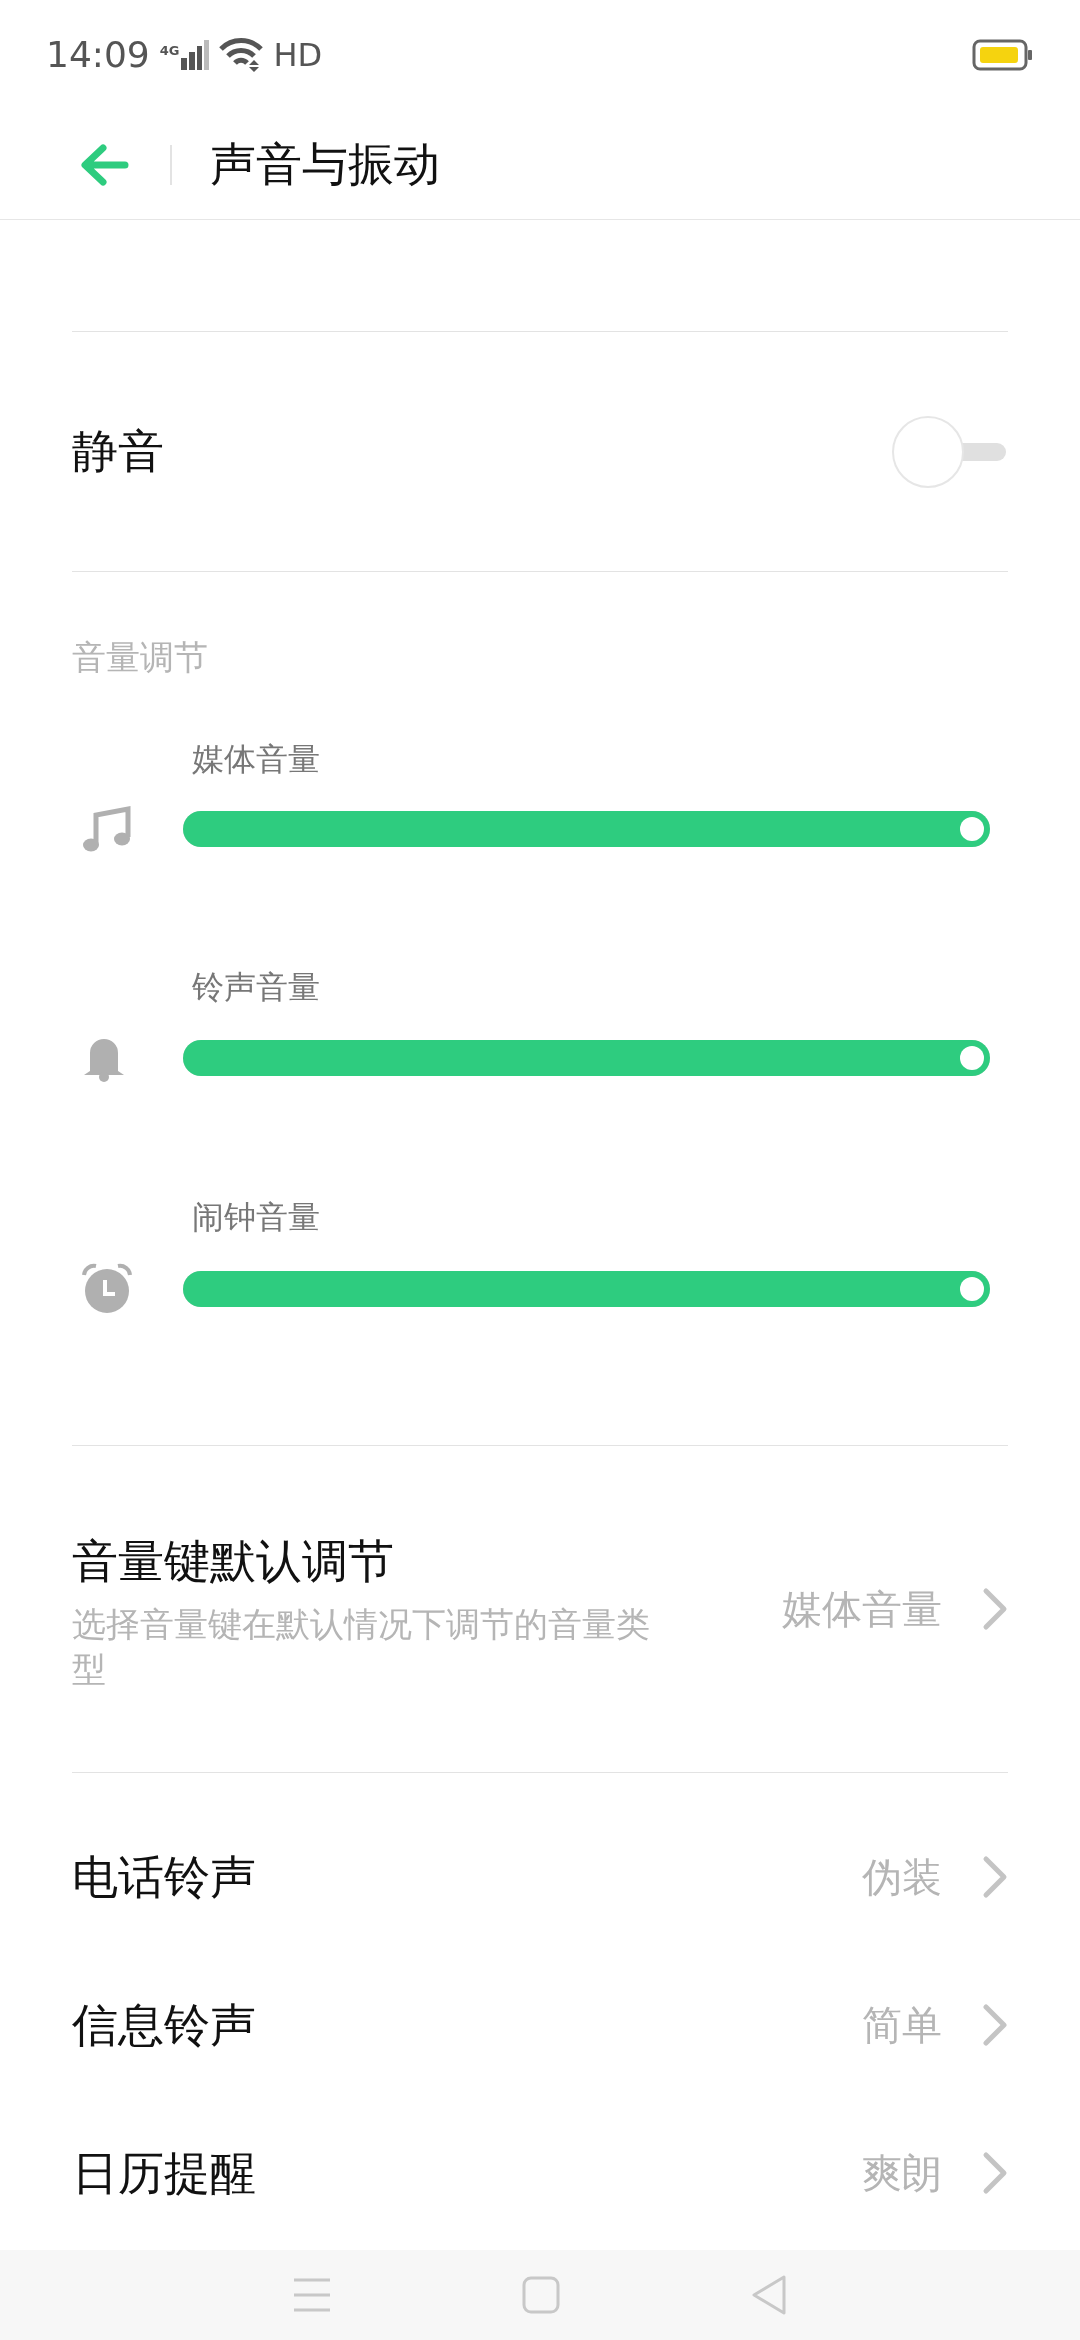  What do you see at coordinates (164, 1877) in the screenshot?
I see `setting-label: 电话铃声` at bounding box center [164, 1877].